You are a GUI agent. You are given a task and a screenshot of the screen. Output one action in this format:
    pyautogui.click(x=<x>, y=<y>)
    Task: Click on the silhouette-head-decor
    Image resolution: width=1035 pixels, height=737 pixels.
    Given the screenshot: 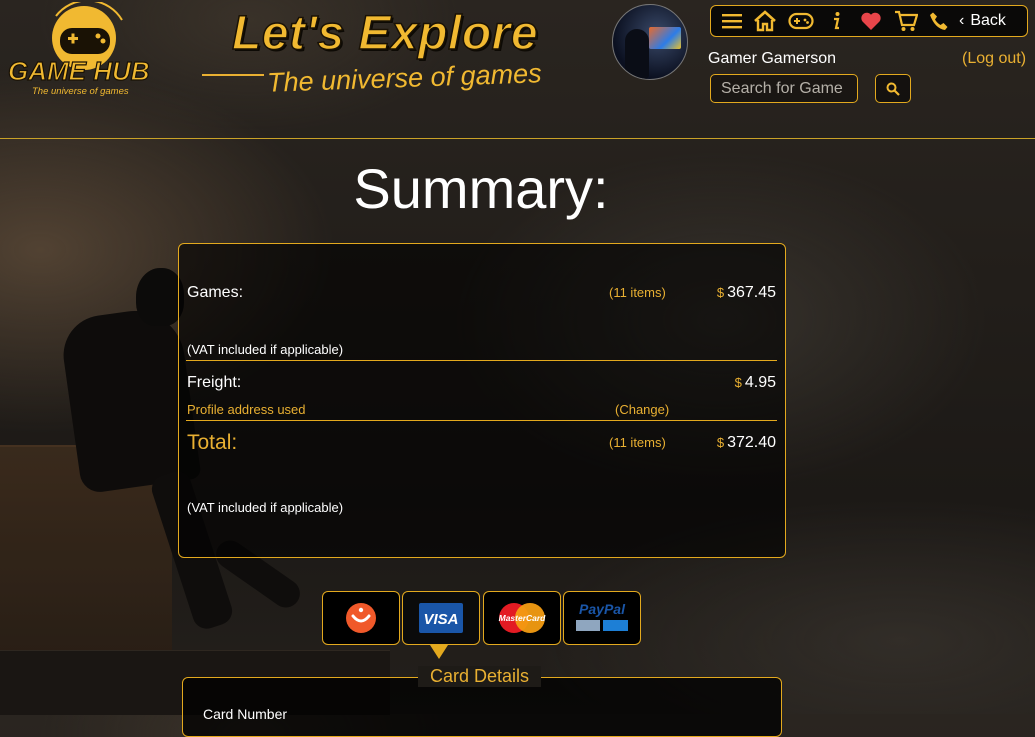 What is the action you would take?
    pyautogui.click(x=160, y=297)
    